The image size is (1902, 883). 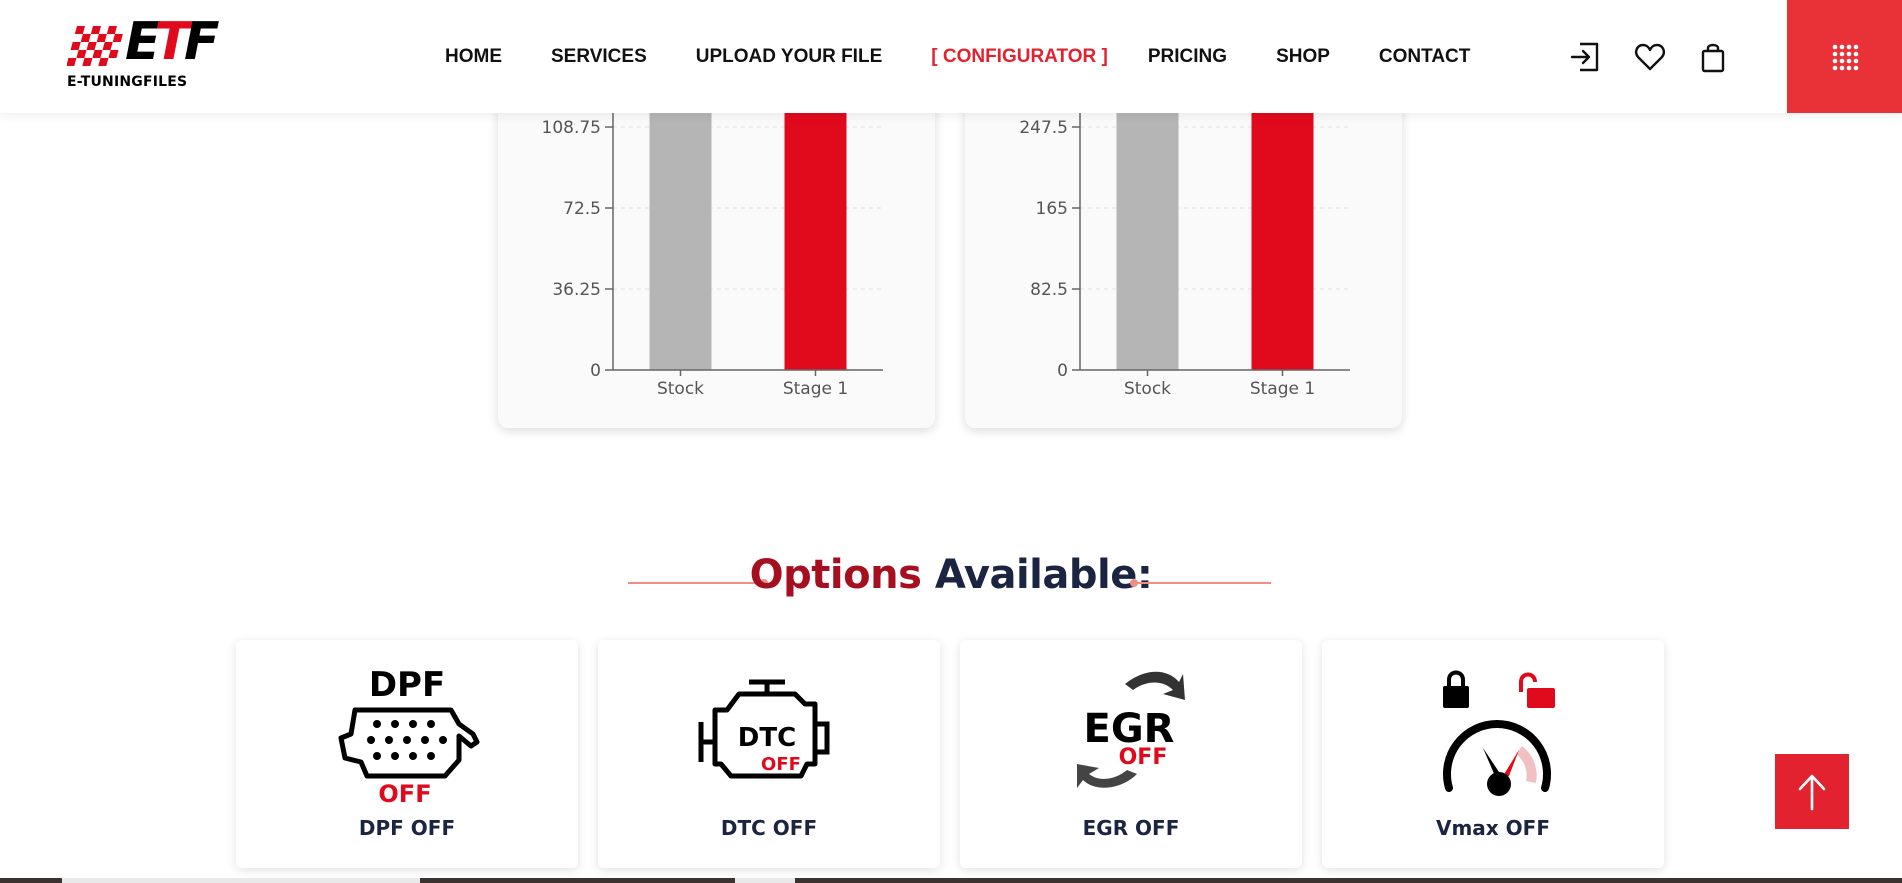 I want to click on site-logo: ETF E-TUNINGFILES, so click(x=153, y=53).